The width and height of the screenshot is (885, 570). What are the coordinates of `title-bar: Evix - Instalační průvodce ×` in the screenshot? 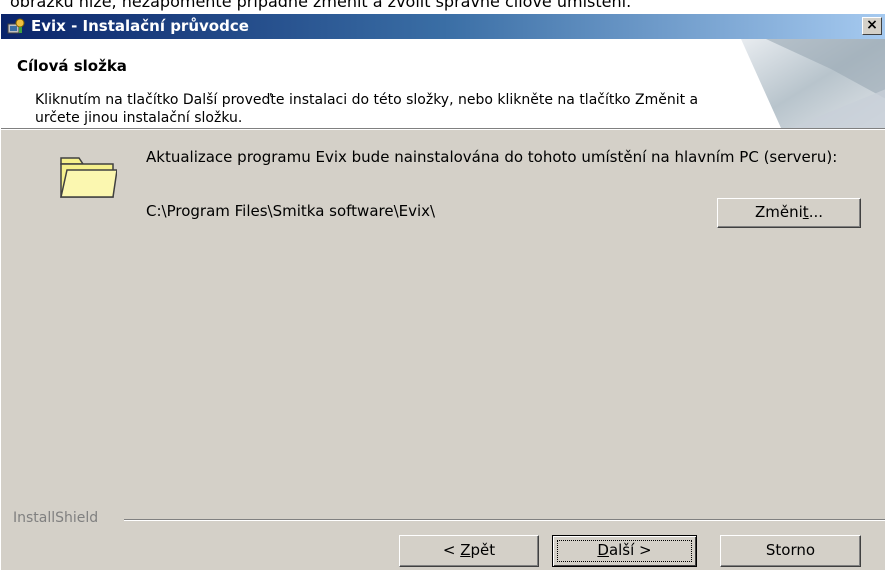 It's located at (443, 26).